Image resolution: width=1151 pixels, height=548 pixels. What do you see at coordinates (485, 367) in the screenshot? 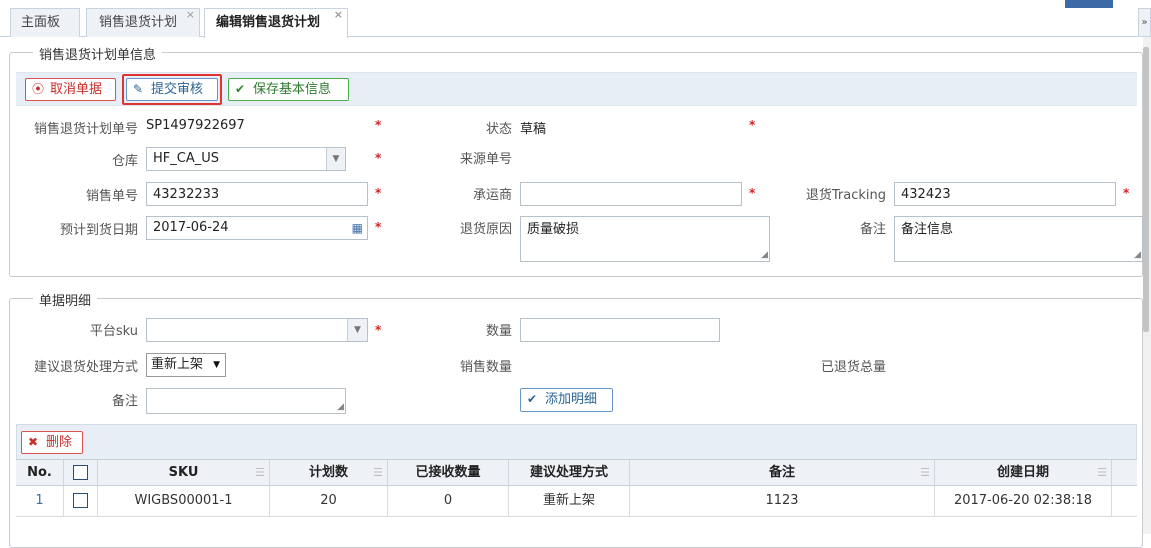
I see `sales-qty-label: 销售数量` at bounding box center [485, 367].